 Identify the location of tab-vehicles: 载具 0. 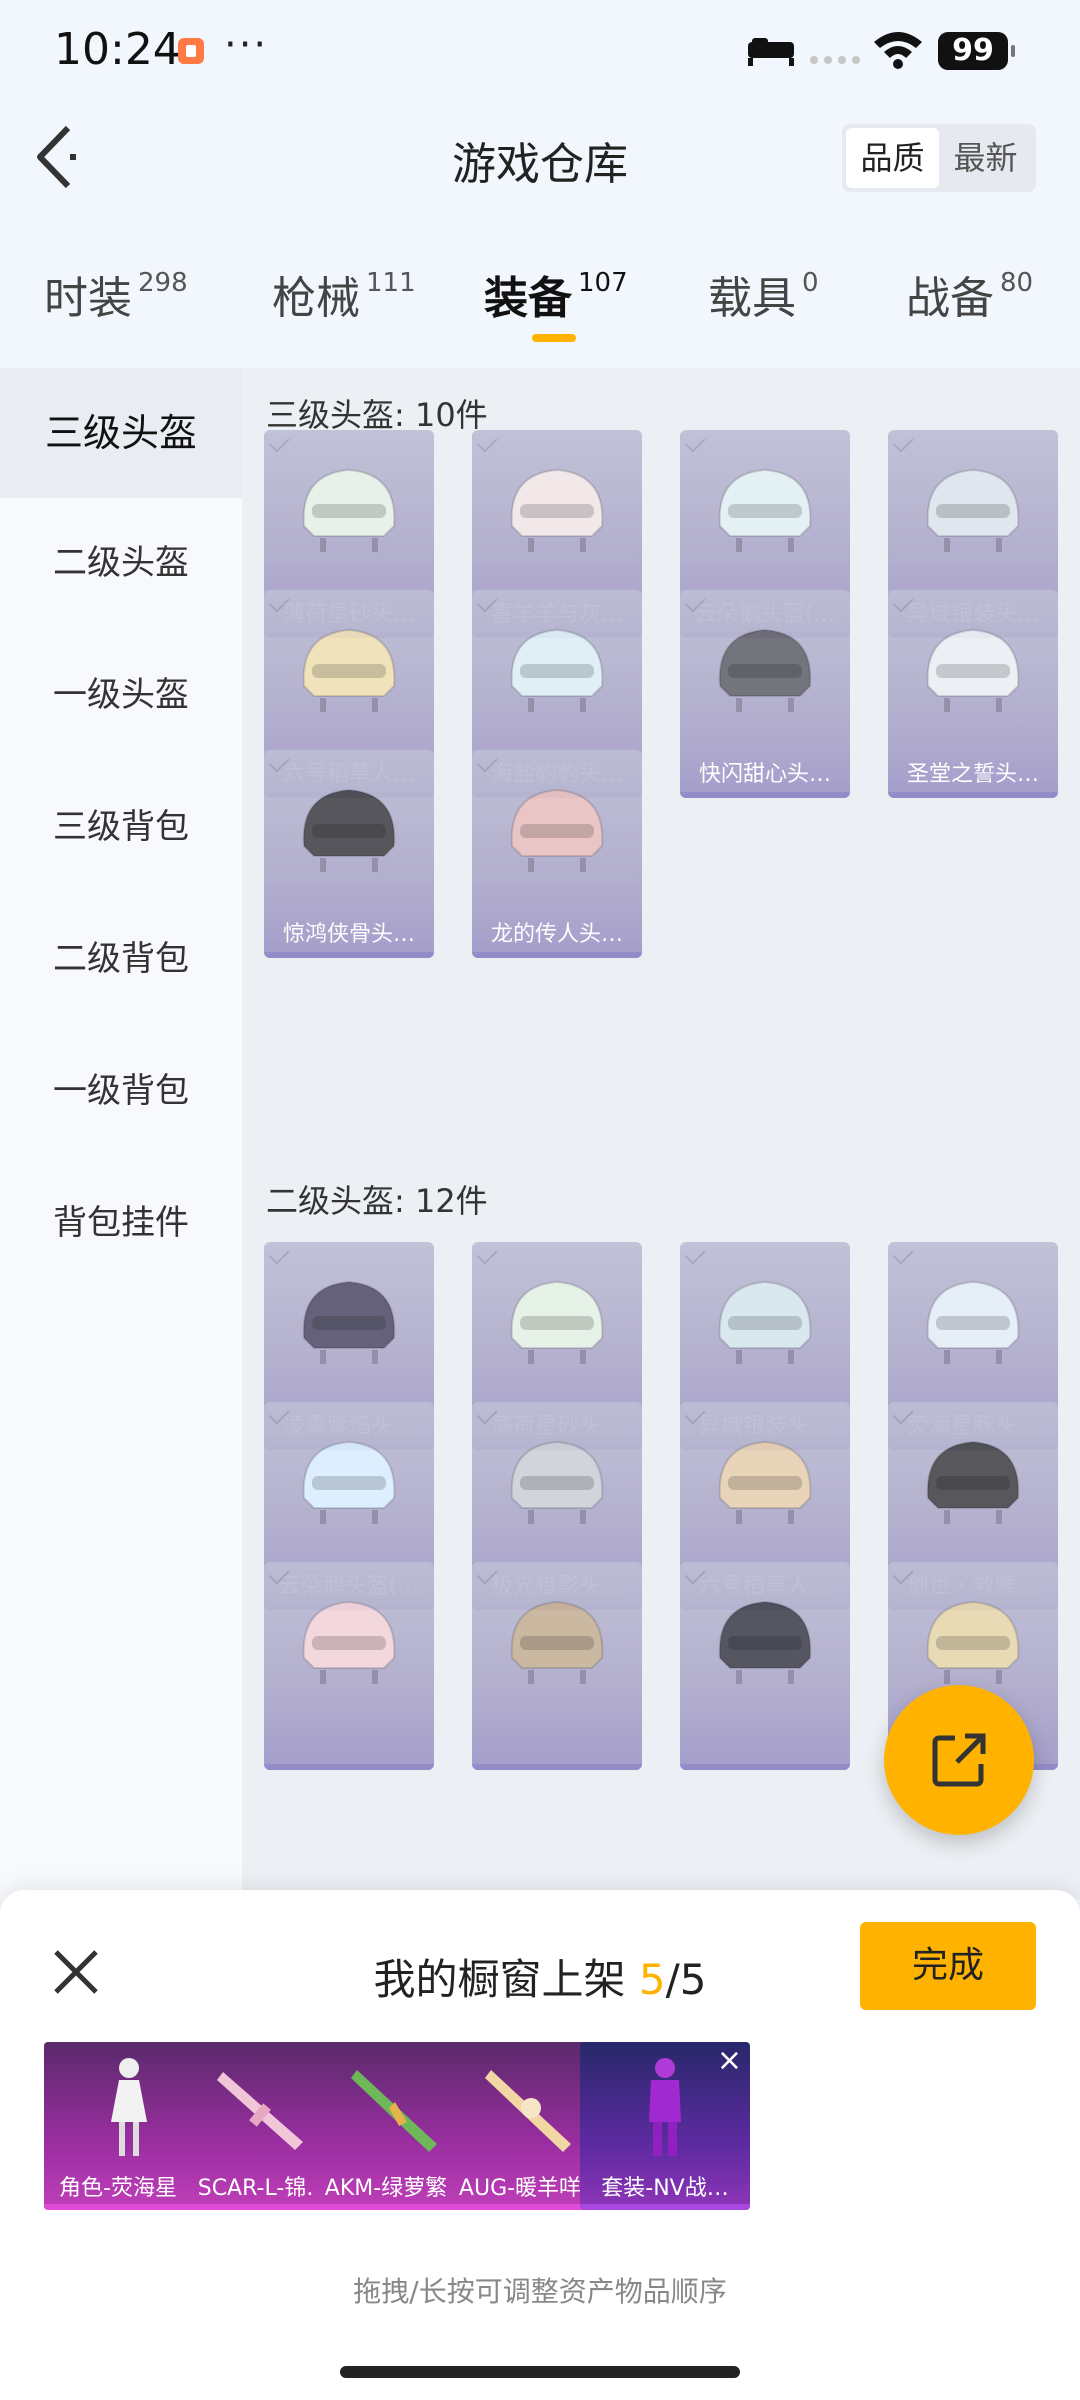
(763, 294).